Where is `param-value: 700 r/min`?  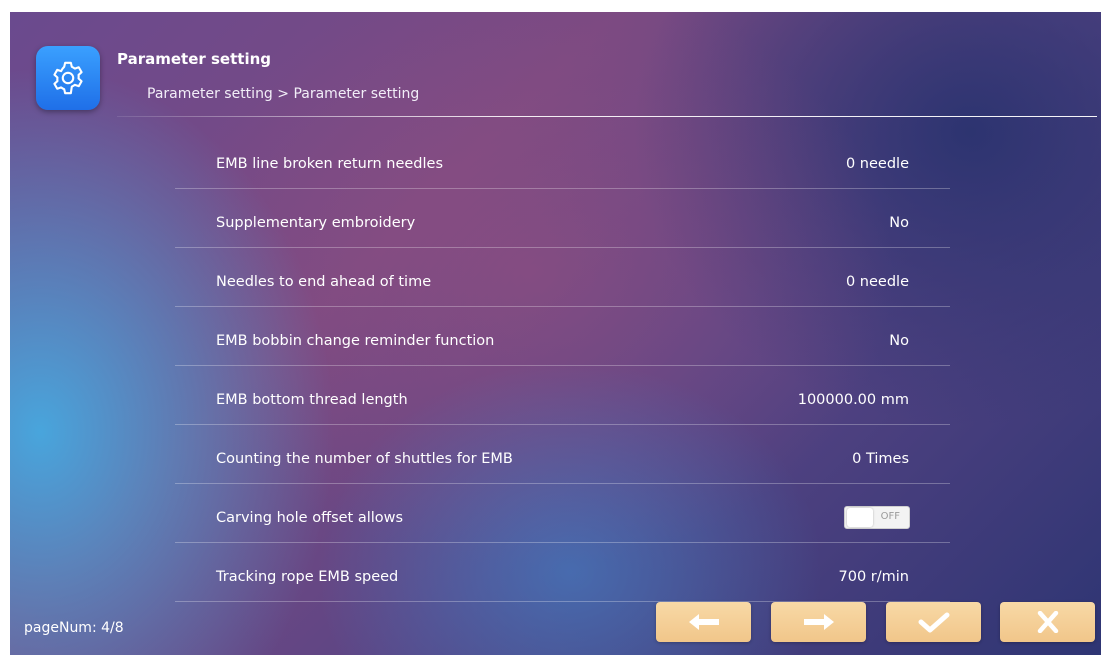 param-value: 700 r/min is located at coordinates (874, 577).